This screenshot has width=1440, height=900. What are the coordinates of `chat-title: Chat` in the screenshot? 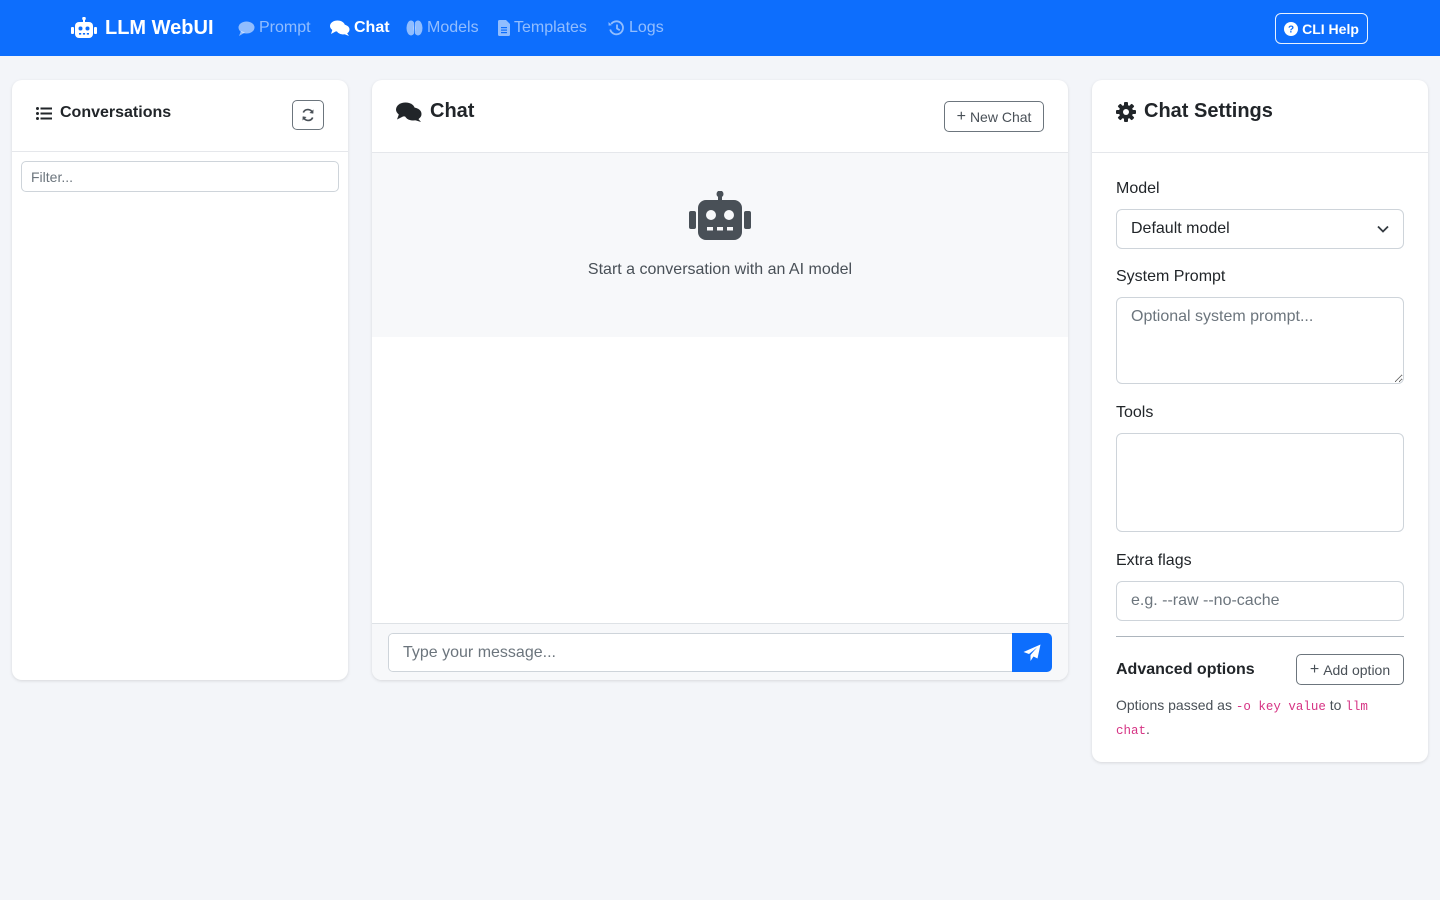 It's located at (435, 111).